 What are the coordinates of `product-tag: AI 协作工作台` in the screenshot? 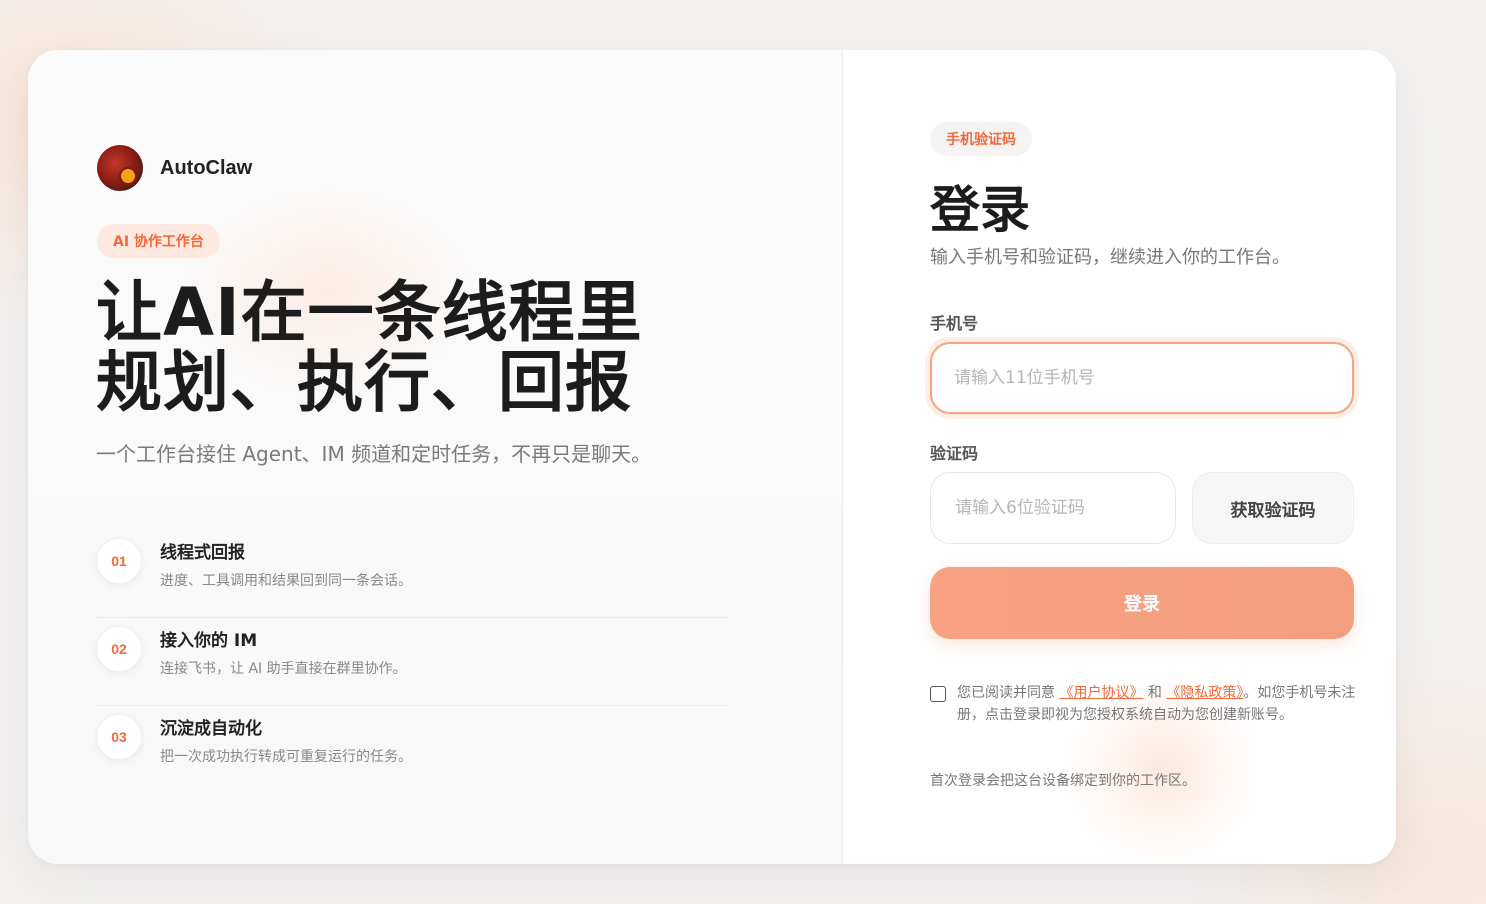 It's located at (158, 241).